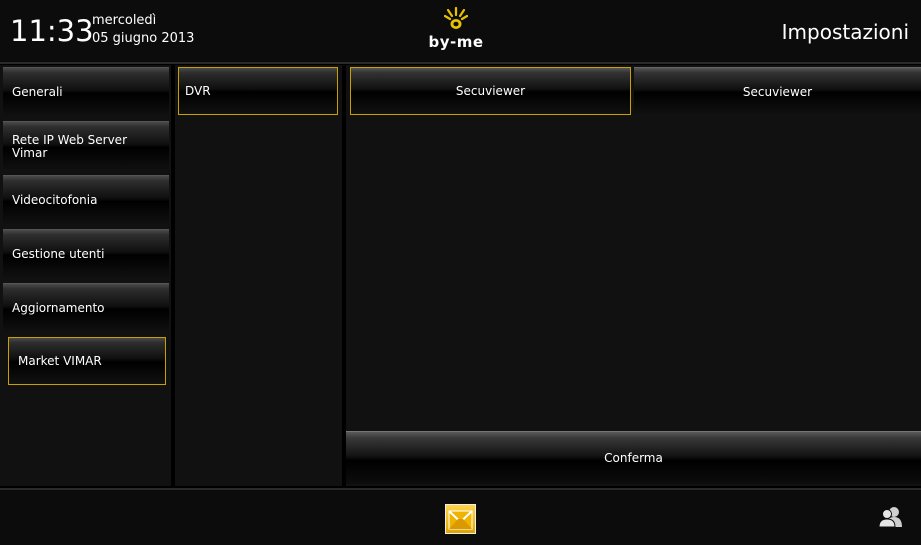 The image size is (921, 545). Describe the element at coordinates (37, 92) in the screenshot. I see `sidebar-item-label: Generali` at that location.